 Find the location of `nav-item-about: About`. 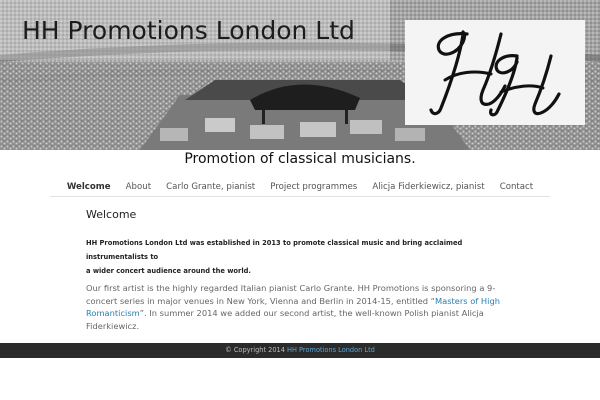

nav-item-about: About is located at coordinates (138, 187).